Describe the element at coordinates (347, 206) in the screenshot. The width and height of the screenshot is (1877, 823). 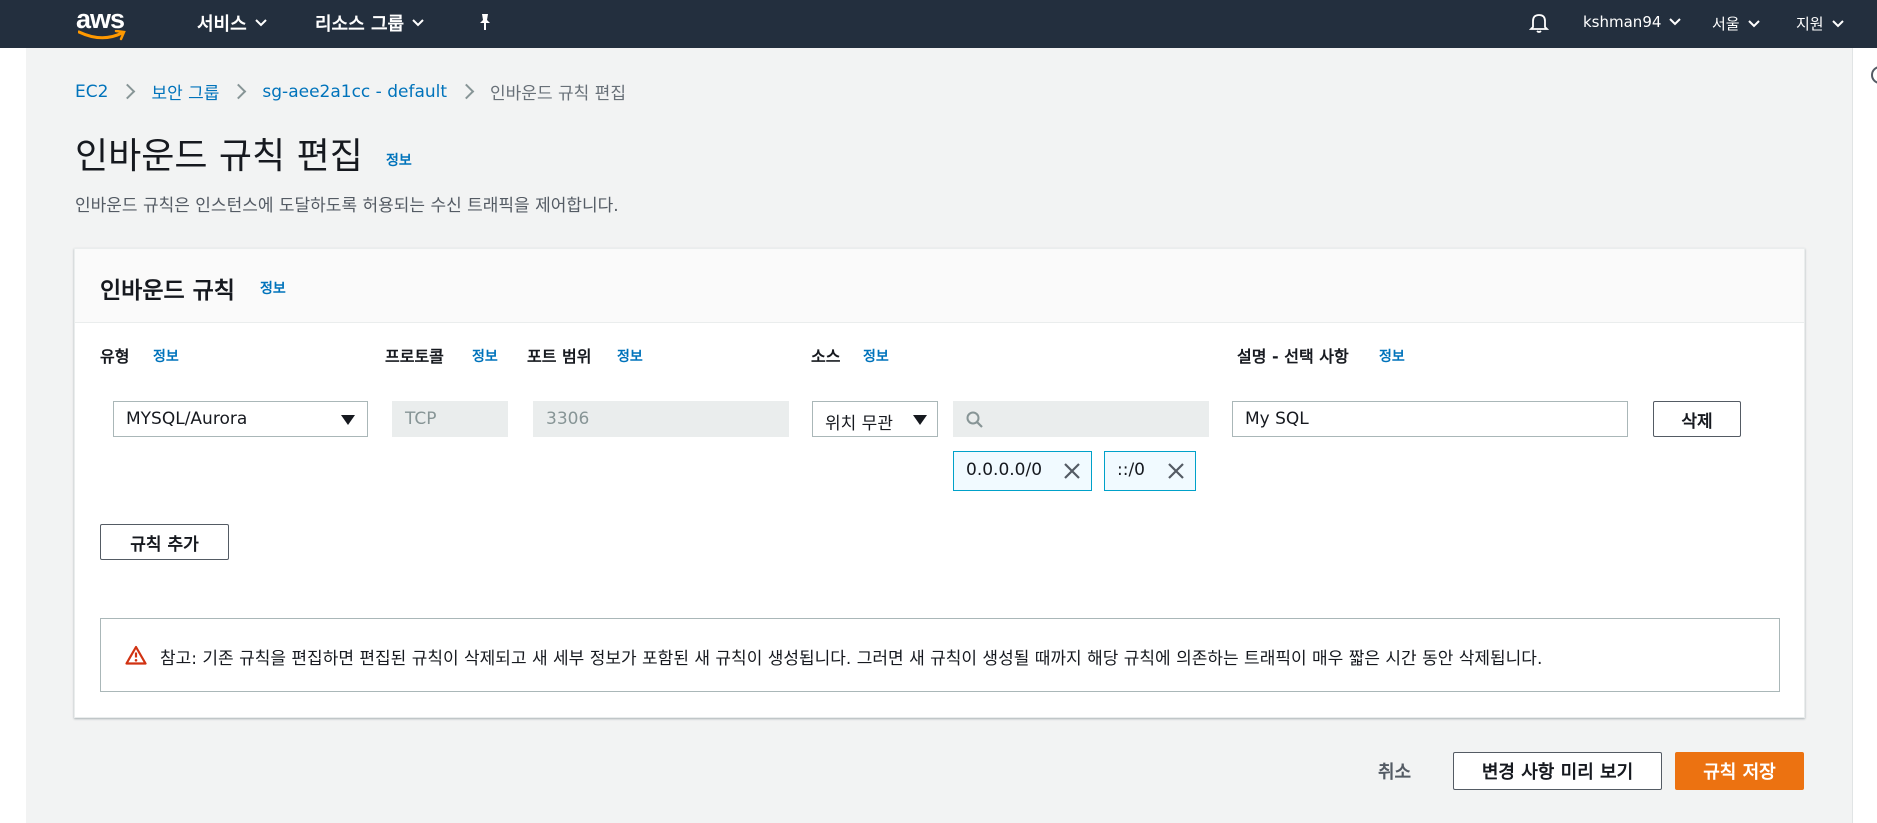
I see `page-description: 인바운드 규칙은 인스턴스에 도달하도록 허용되는 수신 트래픽을 제어합니다.` at that location.